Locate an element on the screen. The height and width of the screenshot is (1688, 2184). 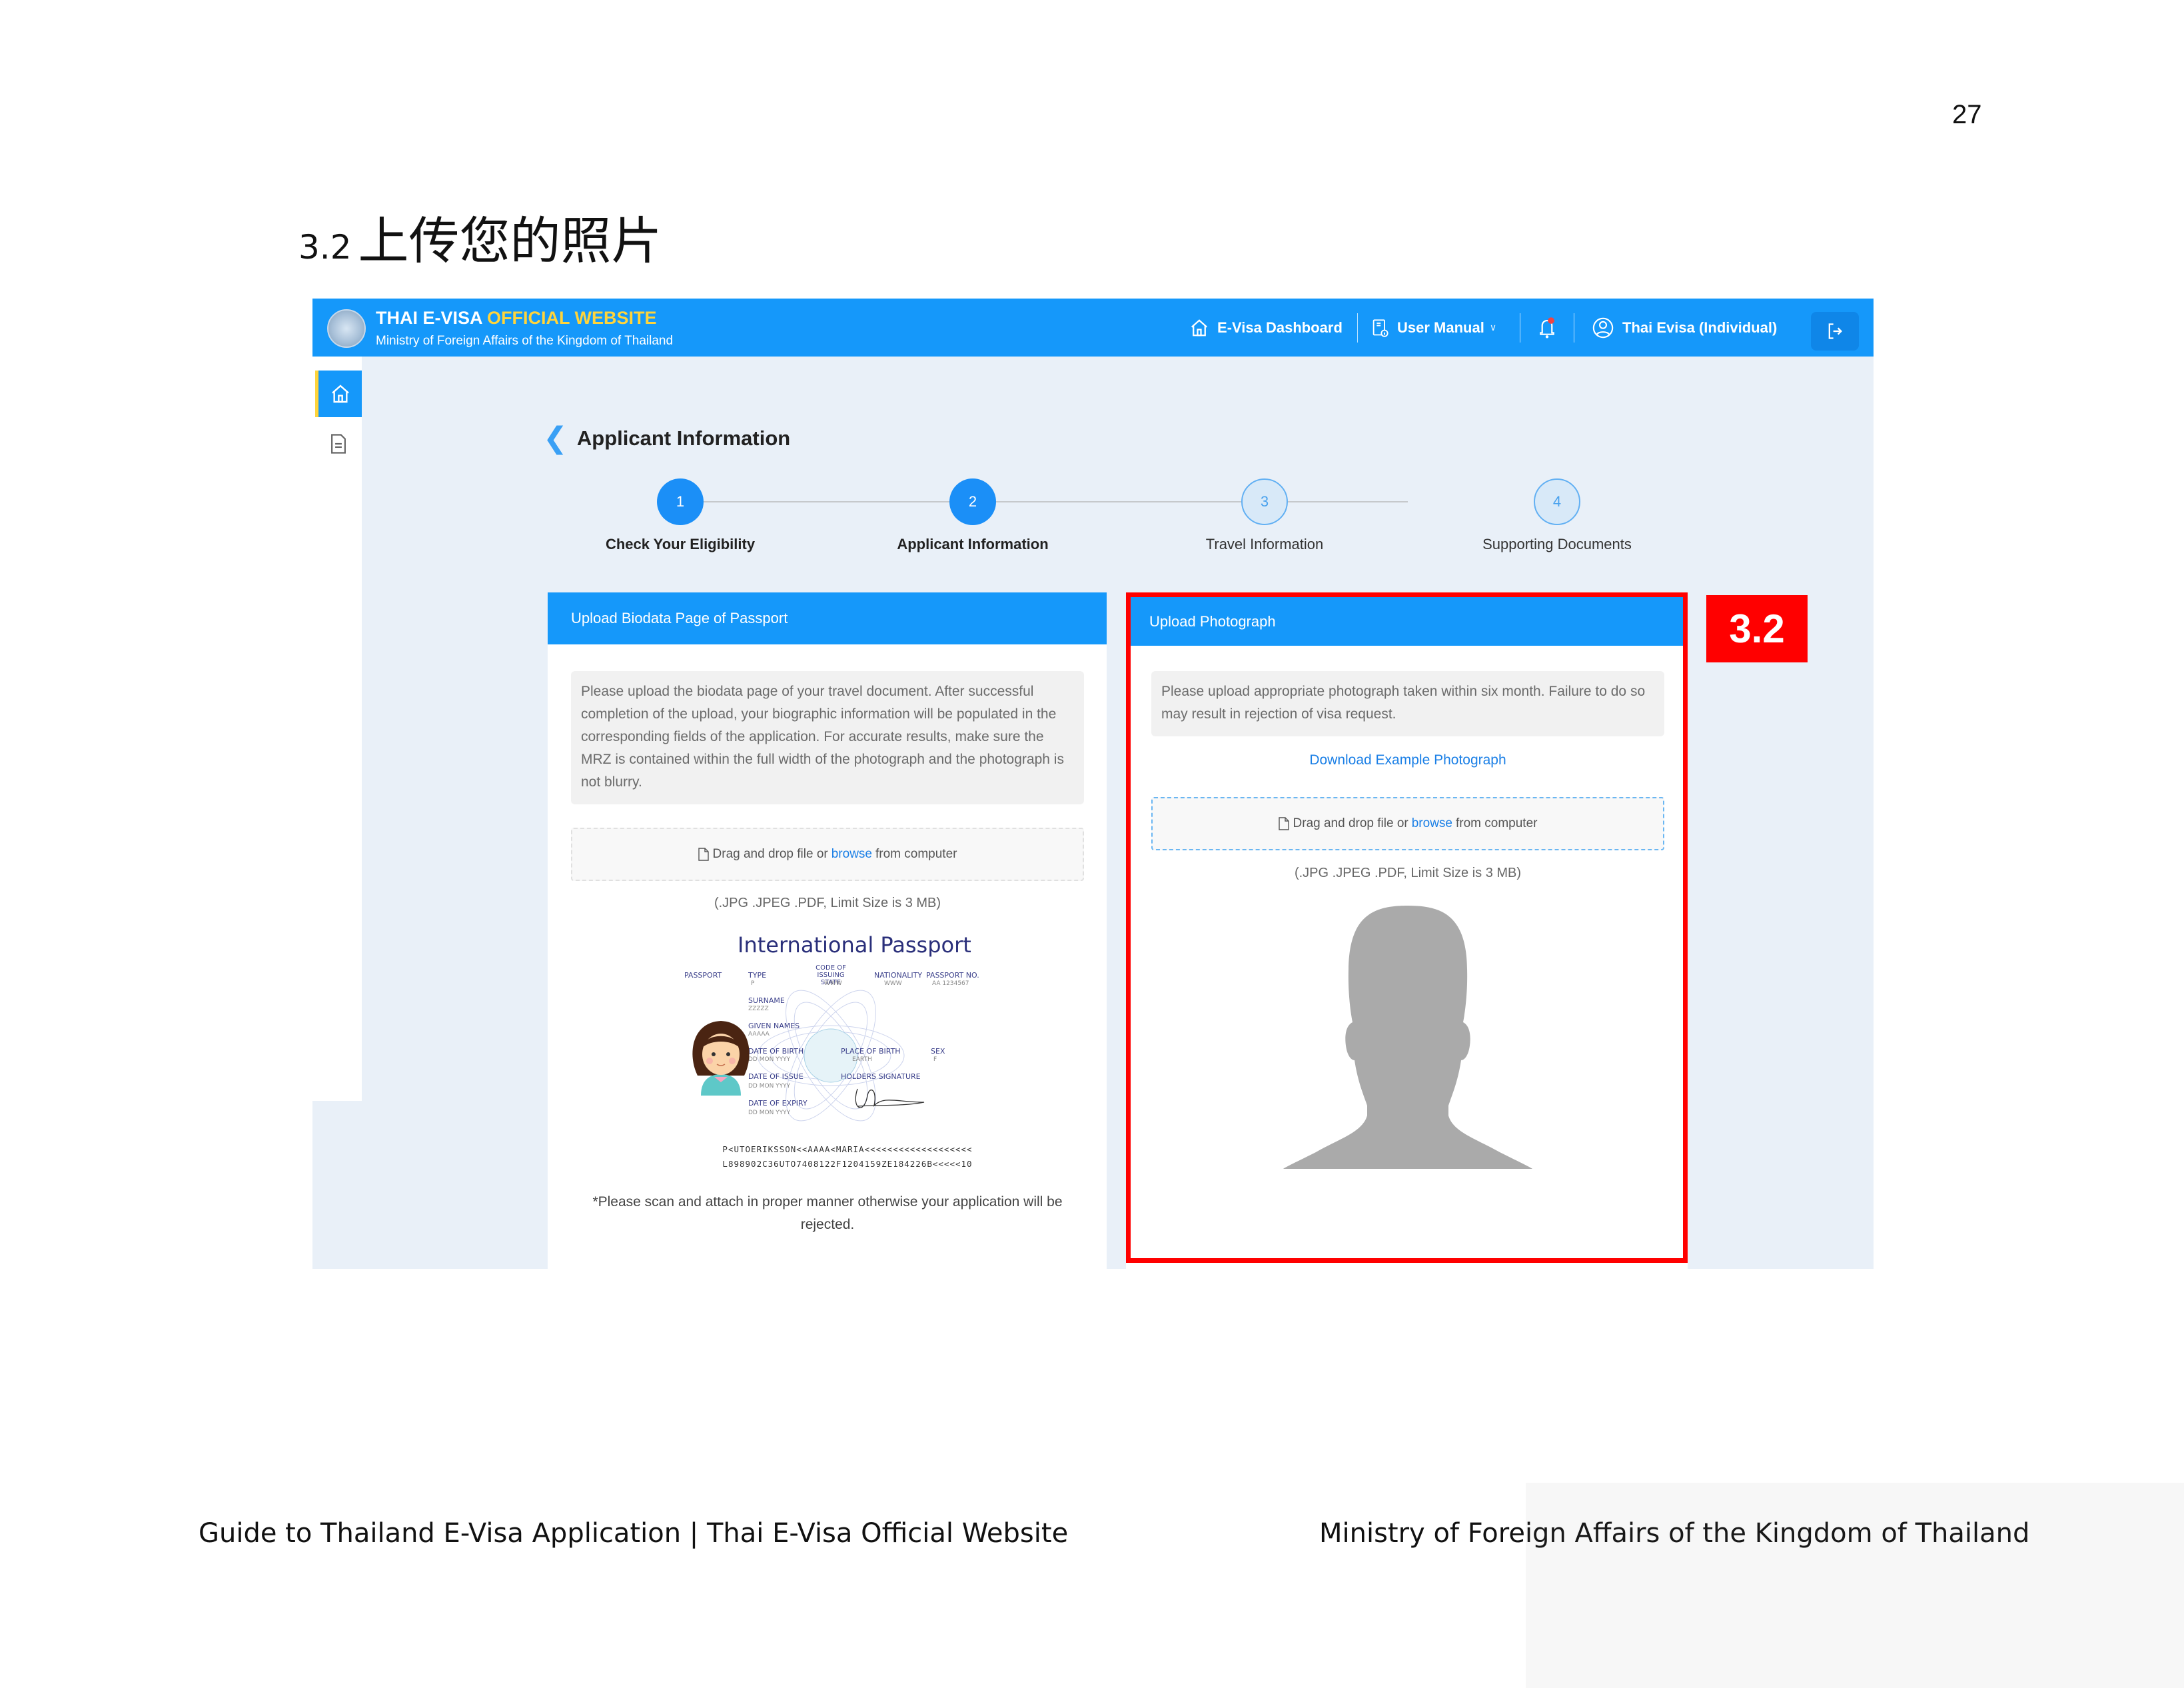
sex-label: SEX is located at coordinates (938, 1051).